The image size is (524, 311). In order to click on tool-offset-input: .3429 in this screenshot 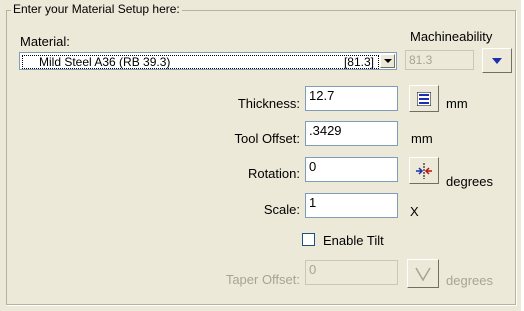, I will do `click(351, 133)`.